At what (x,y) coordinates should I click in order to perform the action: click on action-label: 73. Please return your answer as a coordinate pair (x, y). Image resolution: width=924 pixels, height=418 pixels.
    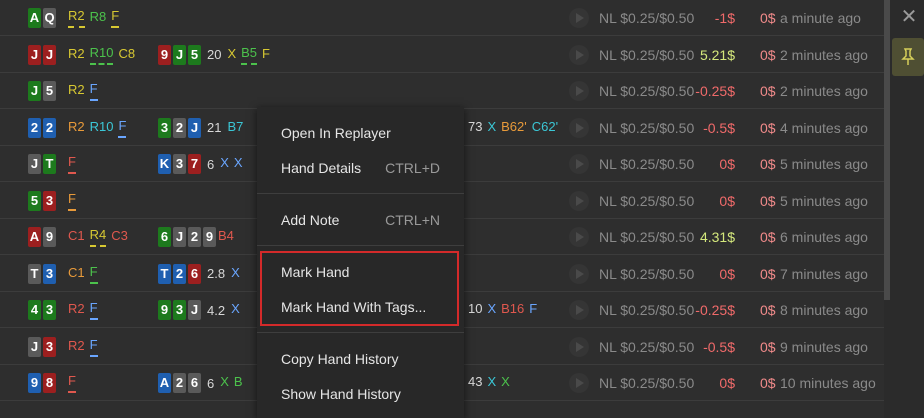
    Looking at the image, I should click on (475, 126).